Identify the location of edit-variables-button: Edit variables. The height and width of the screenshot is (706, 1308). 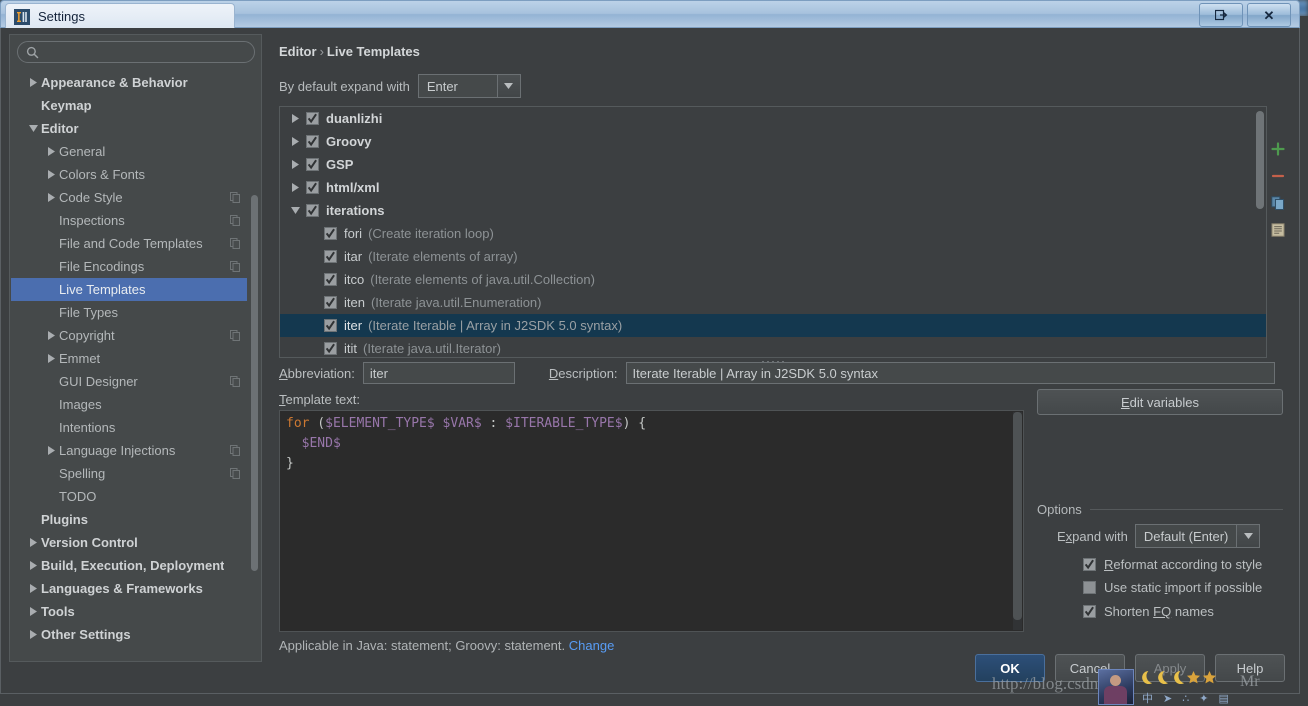
(1160, 402).